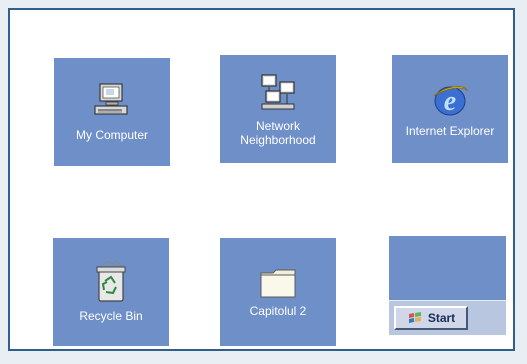 Image resolution: width=527 pixels, height=364 pixels. Describe the element at coordinates (111, 281) in the screenshot. I see `recycle-bin-icon` at that location.